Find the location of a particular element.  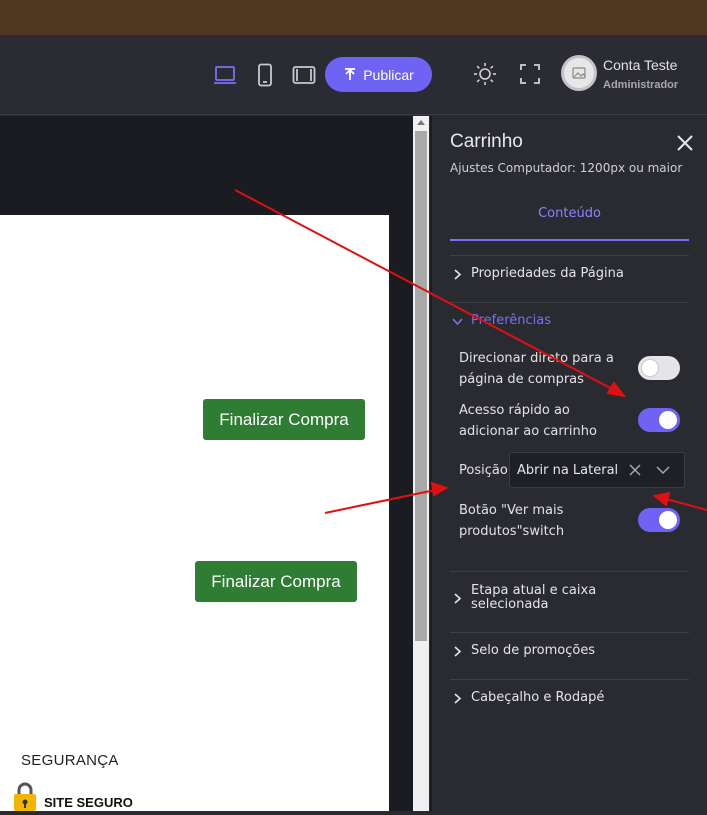

publish-button: Publicar is located at coordinates (378, 74).